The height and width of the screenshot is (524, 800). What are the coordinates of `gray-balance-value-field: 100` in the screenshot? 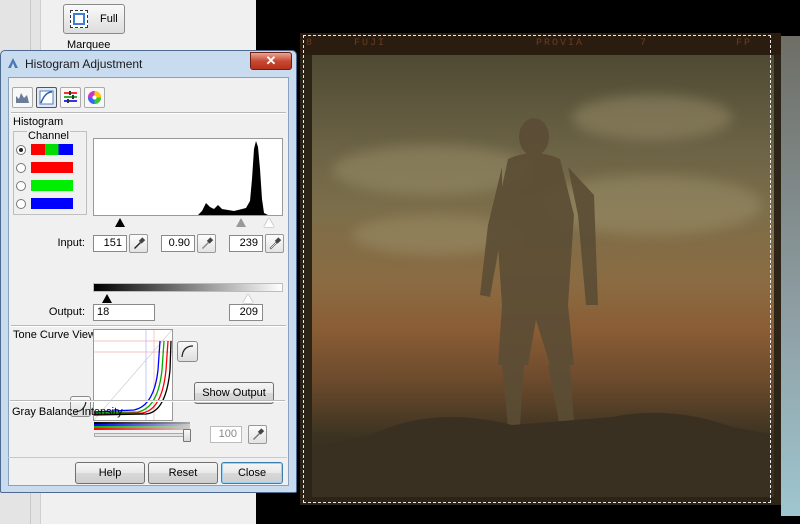 It's located at (226, 434).